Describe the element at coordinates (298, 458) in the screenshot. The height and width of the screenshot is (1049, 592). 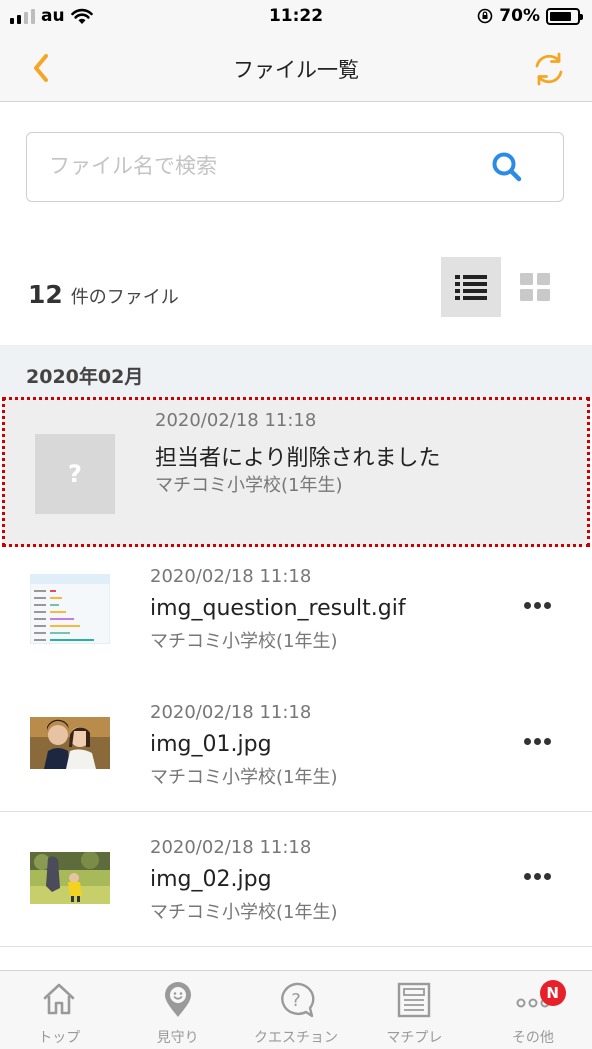
I see `file-name: 担当者により削除されました` at that location.